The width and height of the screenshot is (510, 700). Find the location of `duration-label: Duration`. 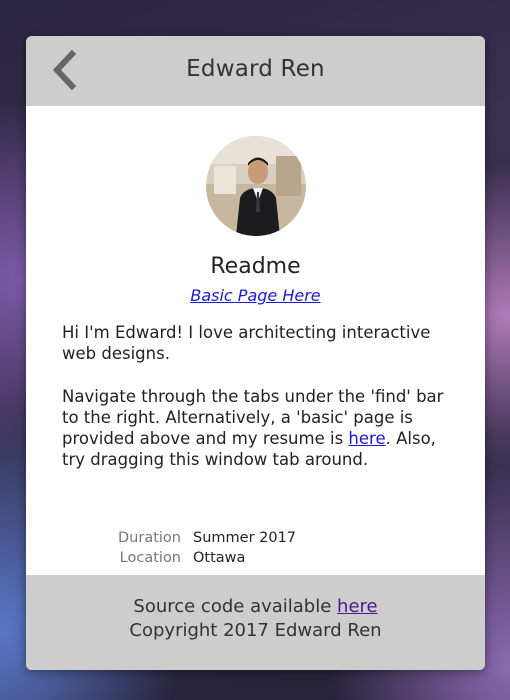

duration-label: Duration is located at coordinates (149, 538).